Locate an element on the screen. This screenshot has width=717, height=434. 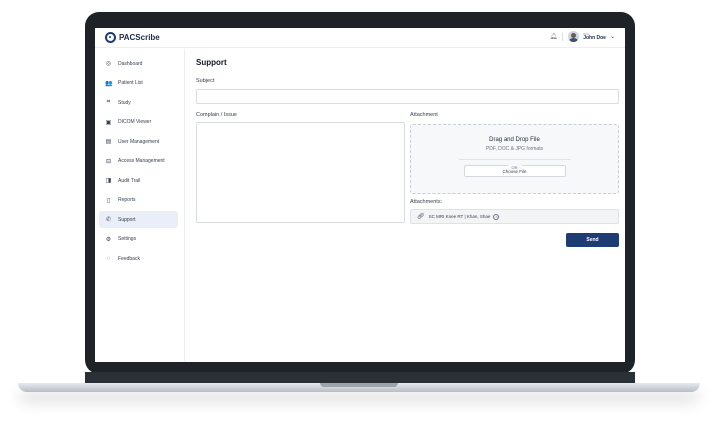
sidebar-item-patient-list: 👥 Patient List is located at coordinates (138, 83).